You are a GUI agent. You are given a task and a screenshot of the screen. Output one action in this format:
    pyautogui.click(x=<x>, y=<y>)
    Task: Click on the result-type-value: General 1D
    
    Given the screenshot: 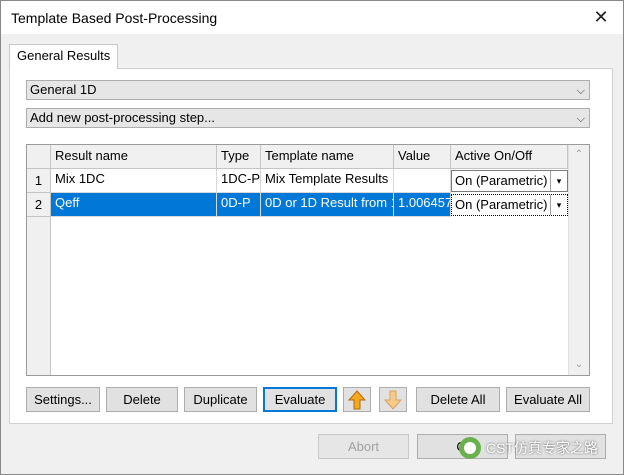 What is the action you would take?
    pyautogui.click(x=63, y=89)
    